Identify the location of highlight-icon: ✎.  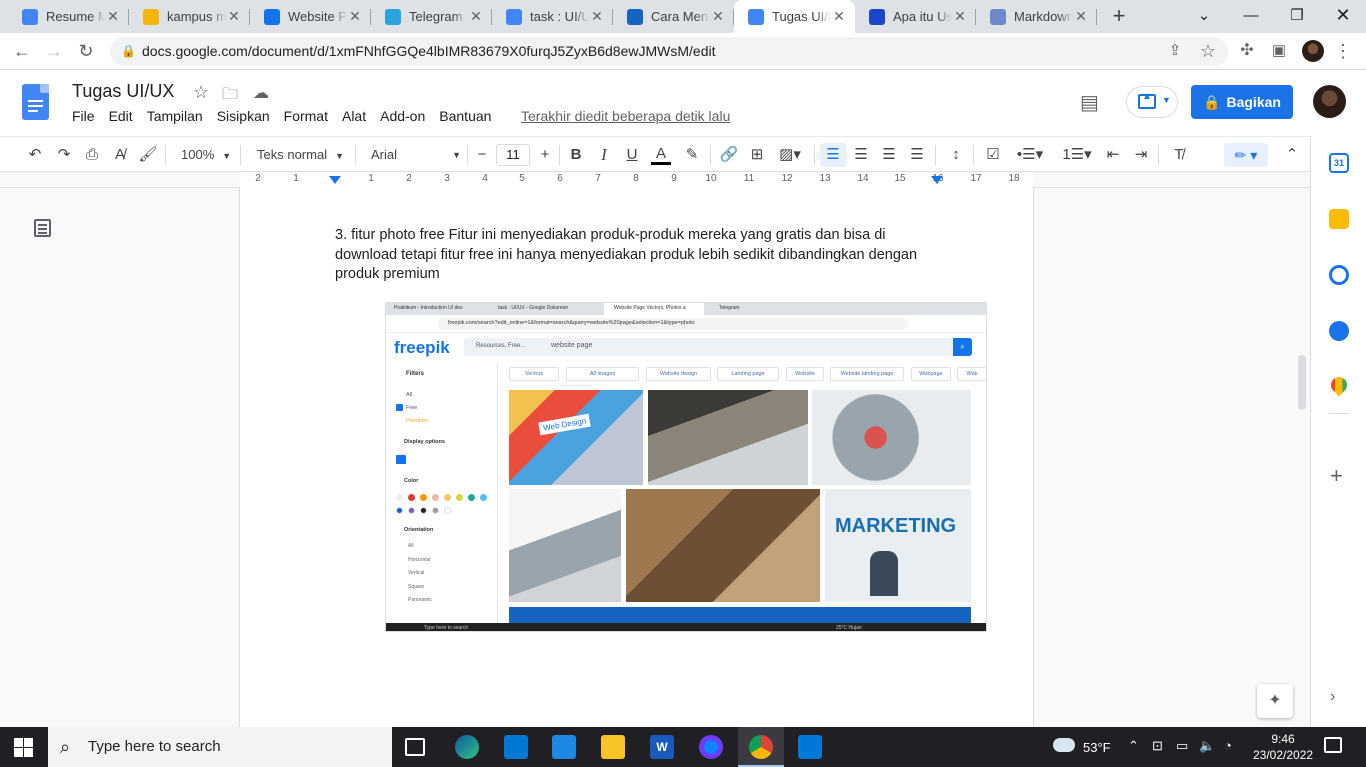
(692, 155).